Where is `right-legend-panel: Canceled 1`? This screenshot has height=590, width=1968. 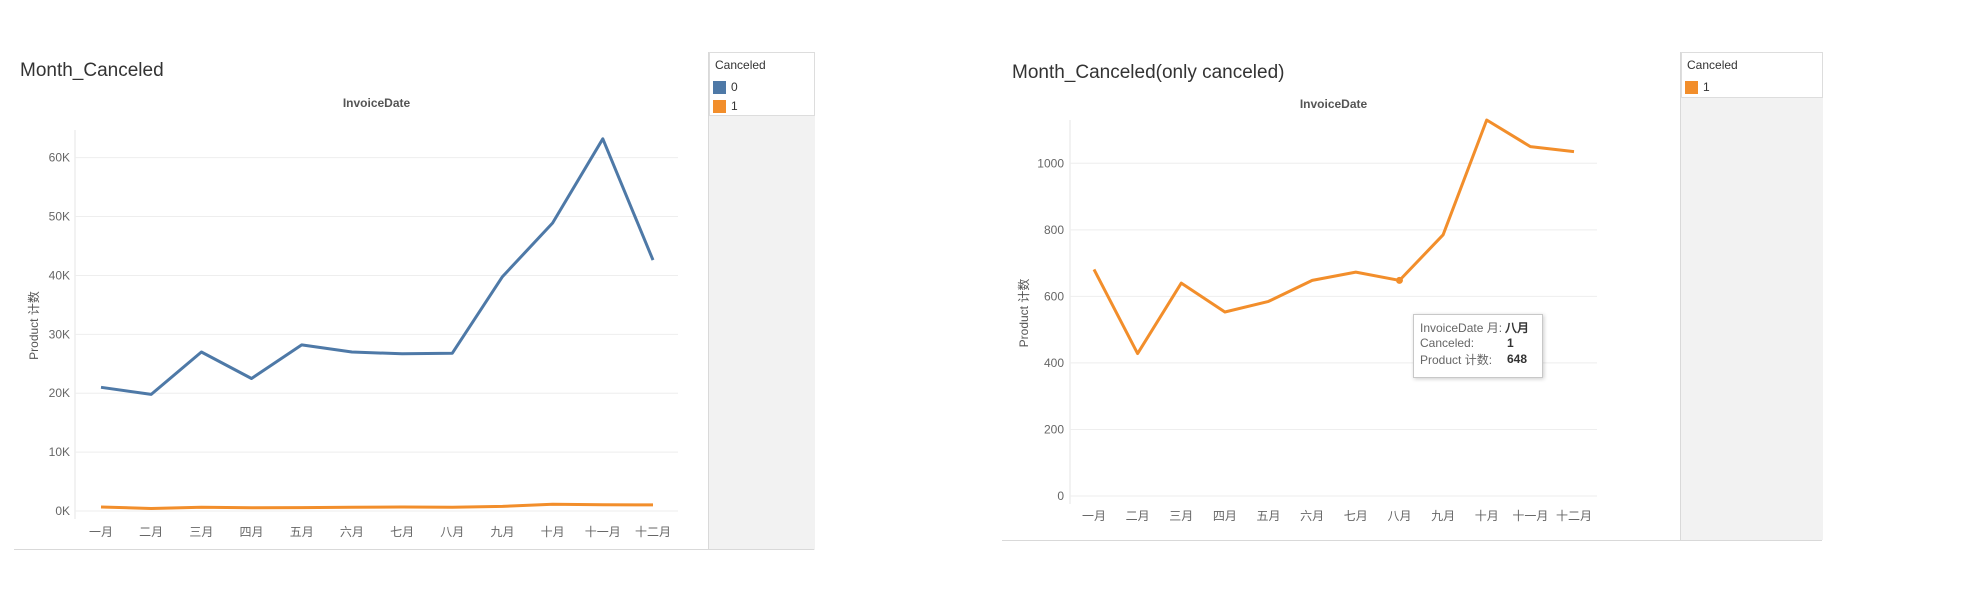 right-legend-panel: Canceled 1 is located at coordinates (1751, 296).